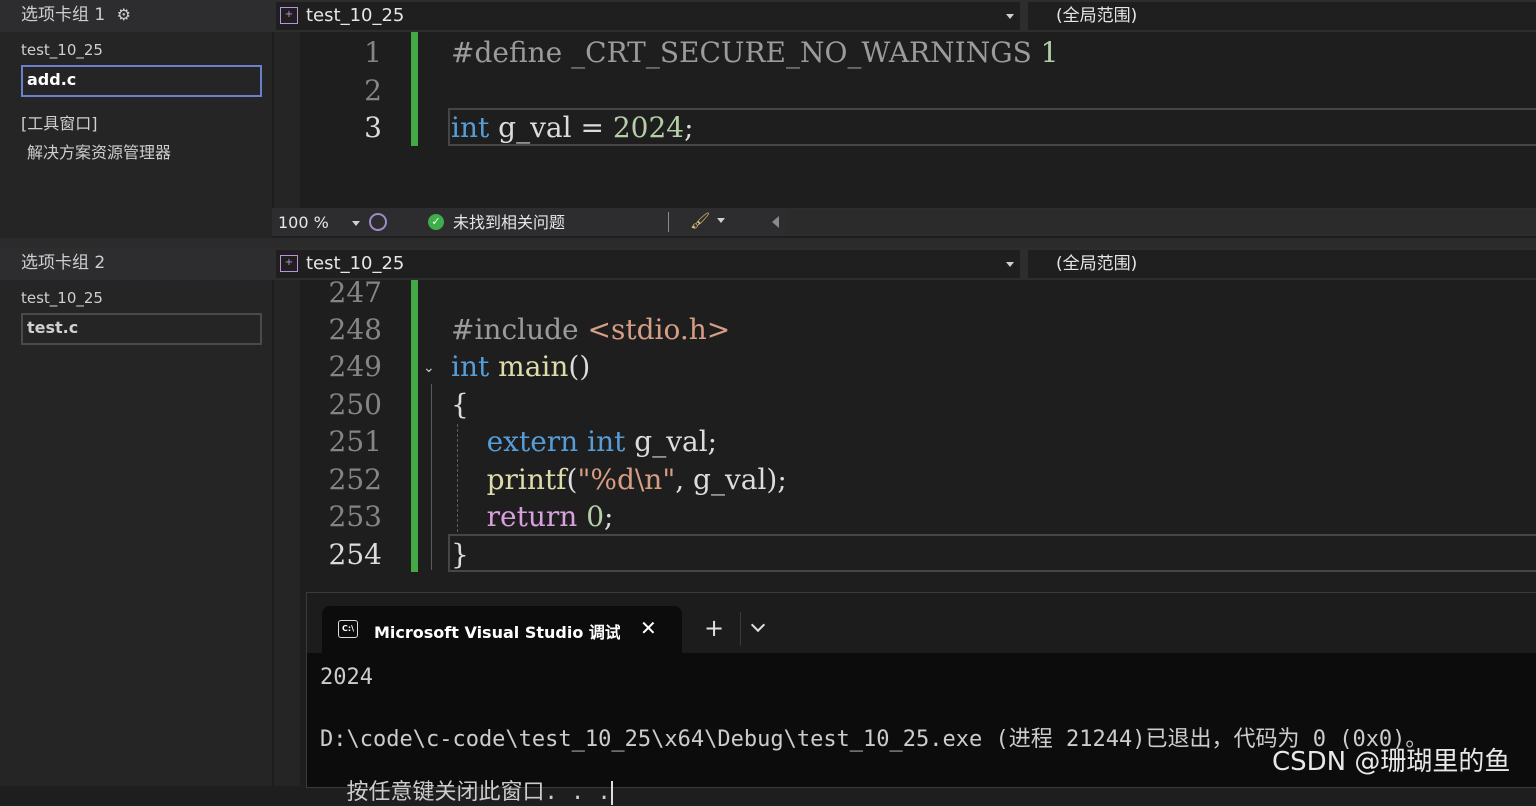 The height and width of the screenshot is (806, 1536). What do you see at coordinates (355, 479) in the screenshot?
I see `line-number: 252` at bounding box center [355, 479].